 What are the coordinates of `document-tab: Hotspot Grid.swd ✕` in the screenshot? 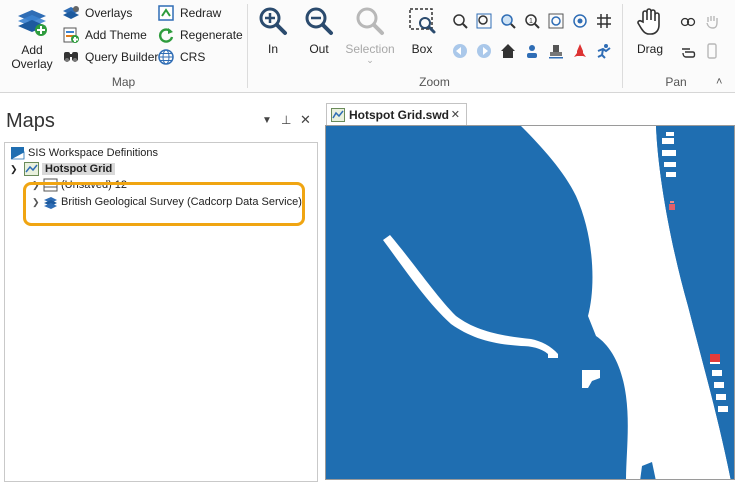 It's located at (396, 114).